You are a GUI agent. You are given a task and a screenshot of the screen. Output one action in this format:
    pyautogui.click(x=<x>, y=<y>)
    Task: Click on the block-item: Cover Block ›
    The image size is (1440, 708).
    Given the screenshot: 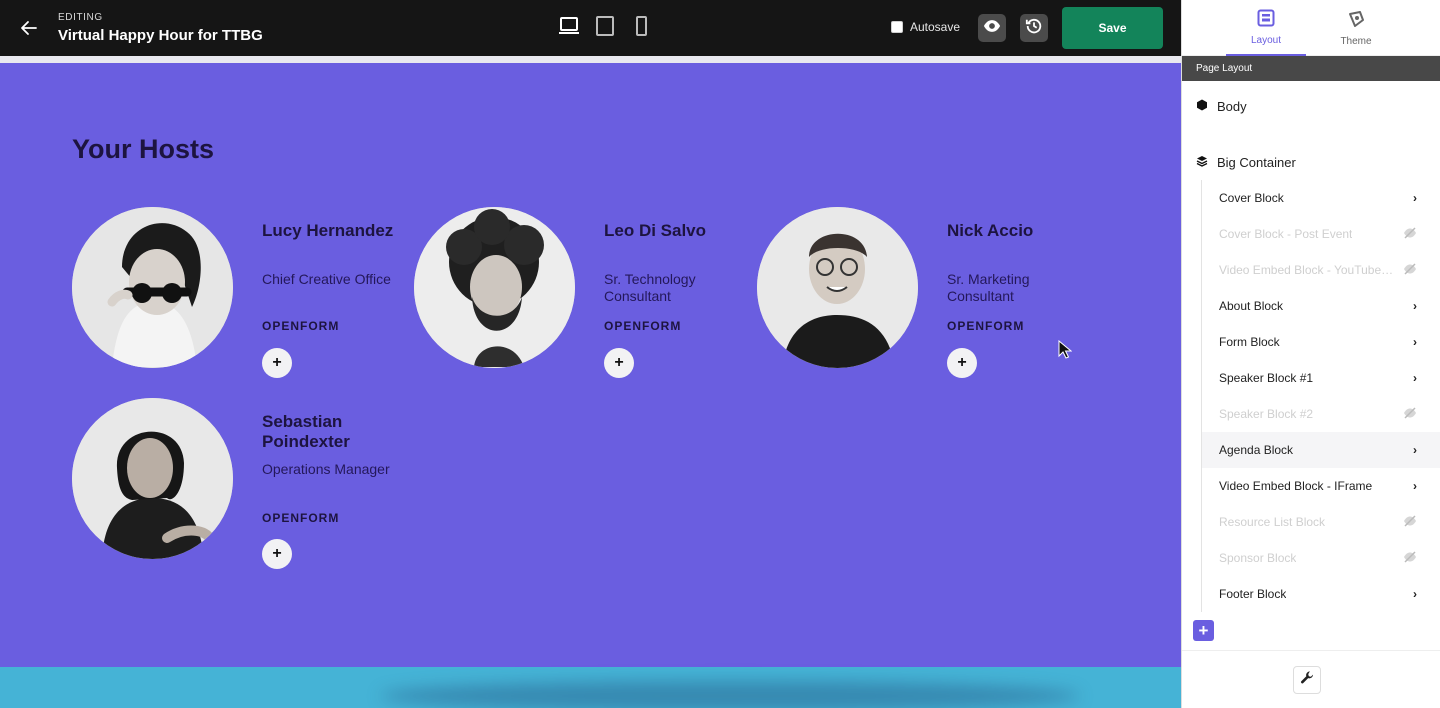 What is the action you would take?
    pyautogui.click(x=1321, y=198)
    